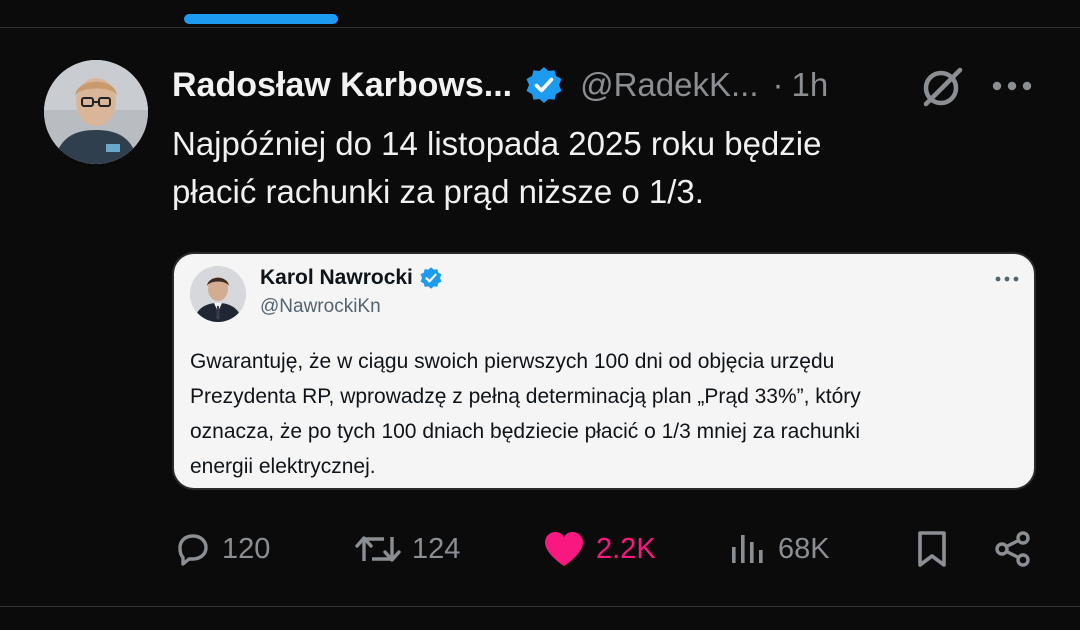  Describe the element at coordinates (320, 307) in the screenshot. I see `quote-handle: @NawrockiKn` at that location.